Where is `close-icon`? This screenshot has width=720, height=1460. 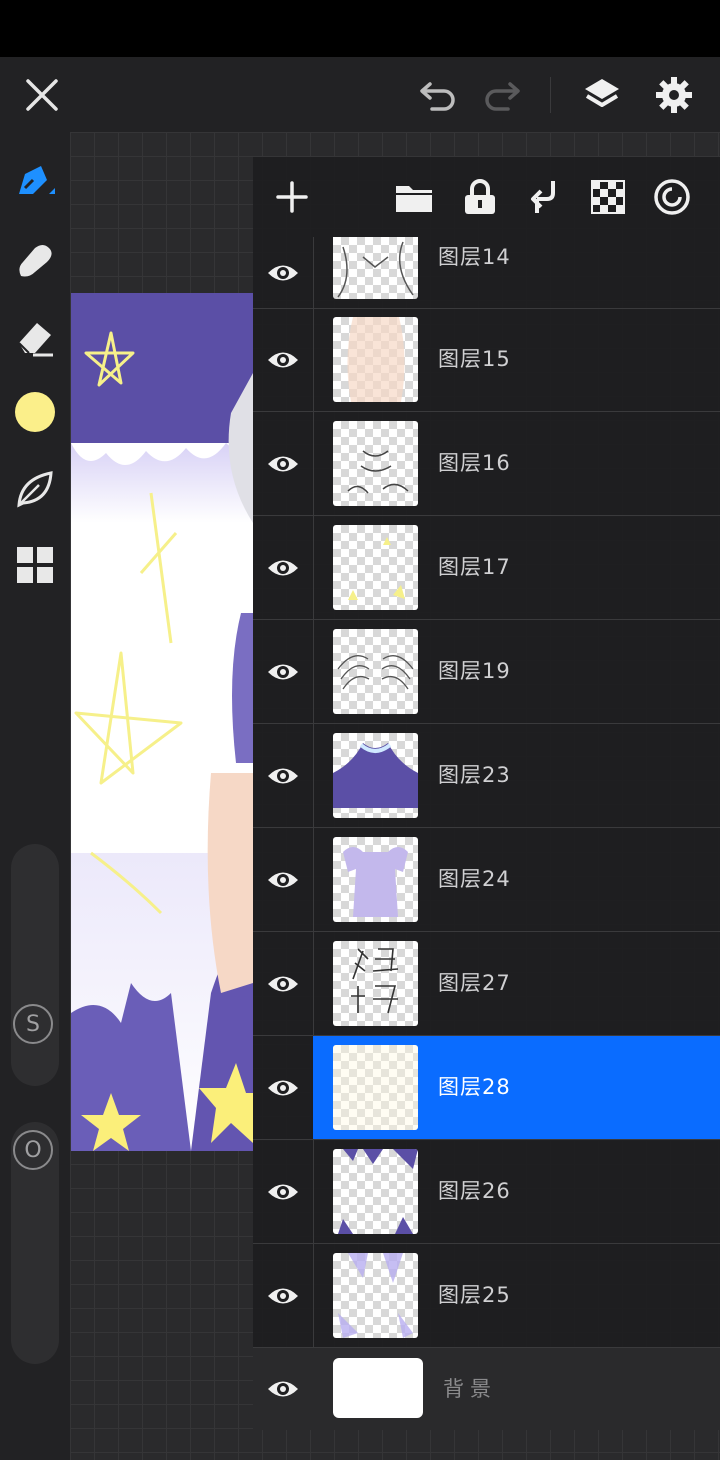 close-icon is located at coordinates (42, 94).